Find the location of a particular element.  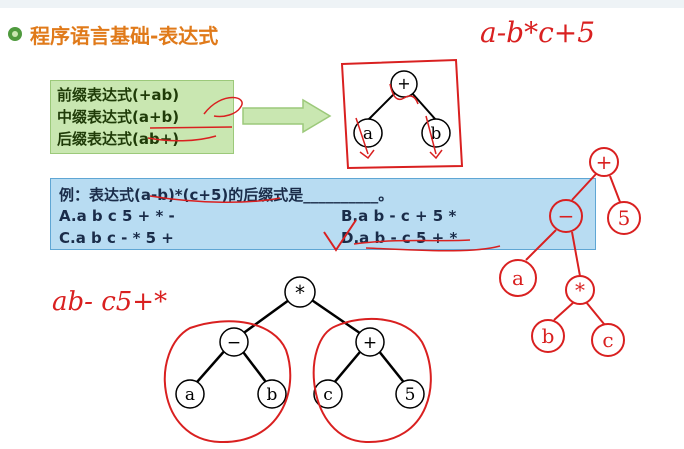

tree-leaf-b: b is located at coordinates (272, 394).